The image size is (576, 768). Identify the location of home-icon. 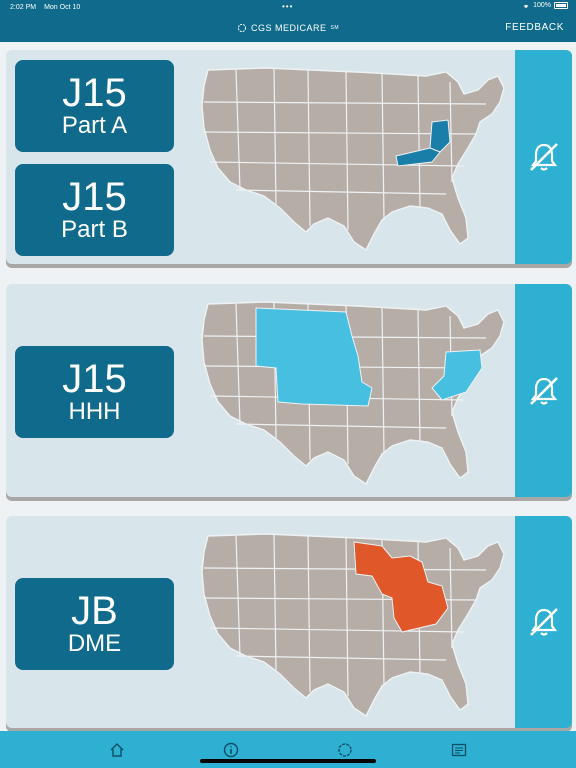
(117, 749).